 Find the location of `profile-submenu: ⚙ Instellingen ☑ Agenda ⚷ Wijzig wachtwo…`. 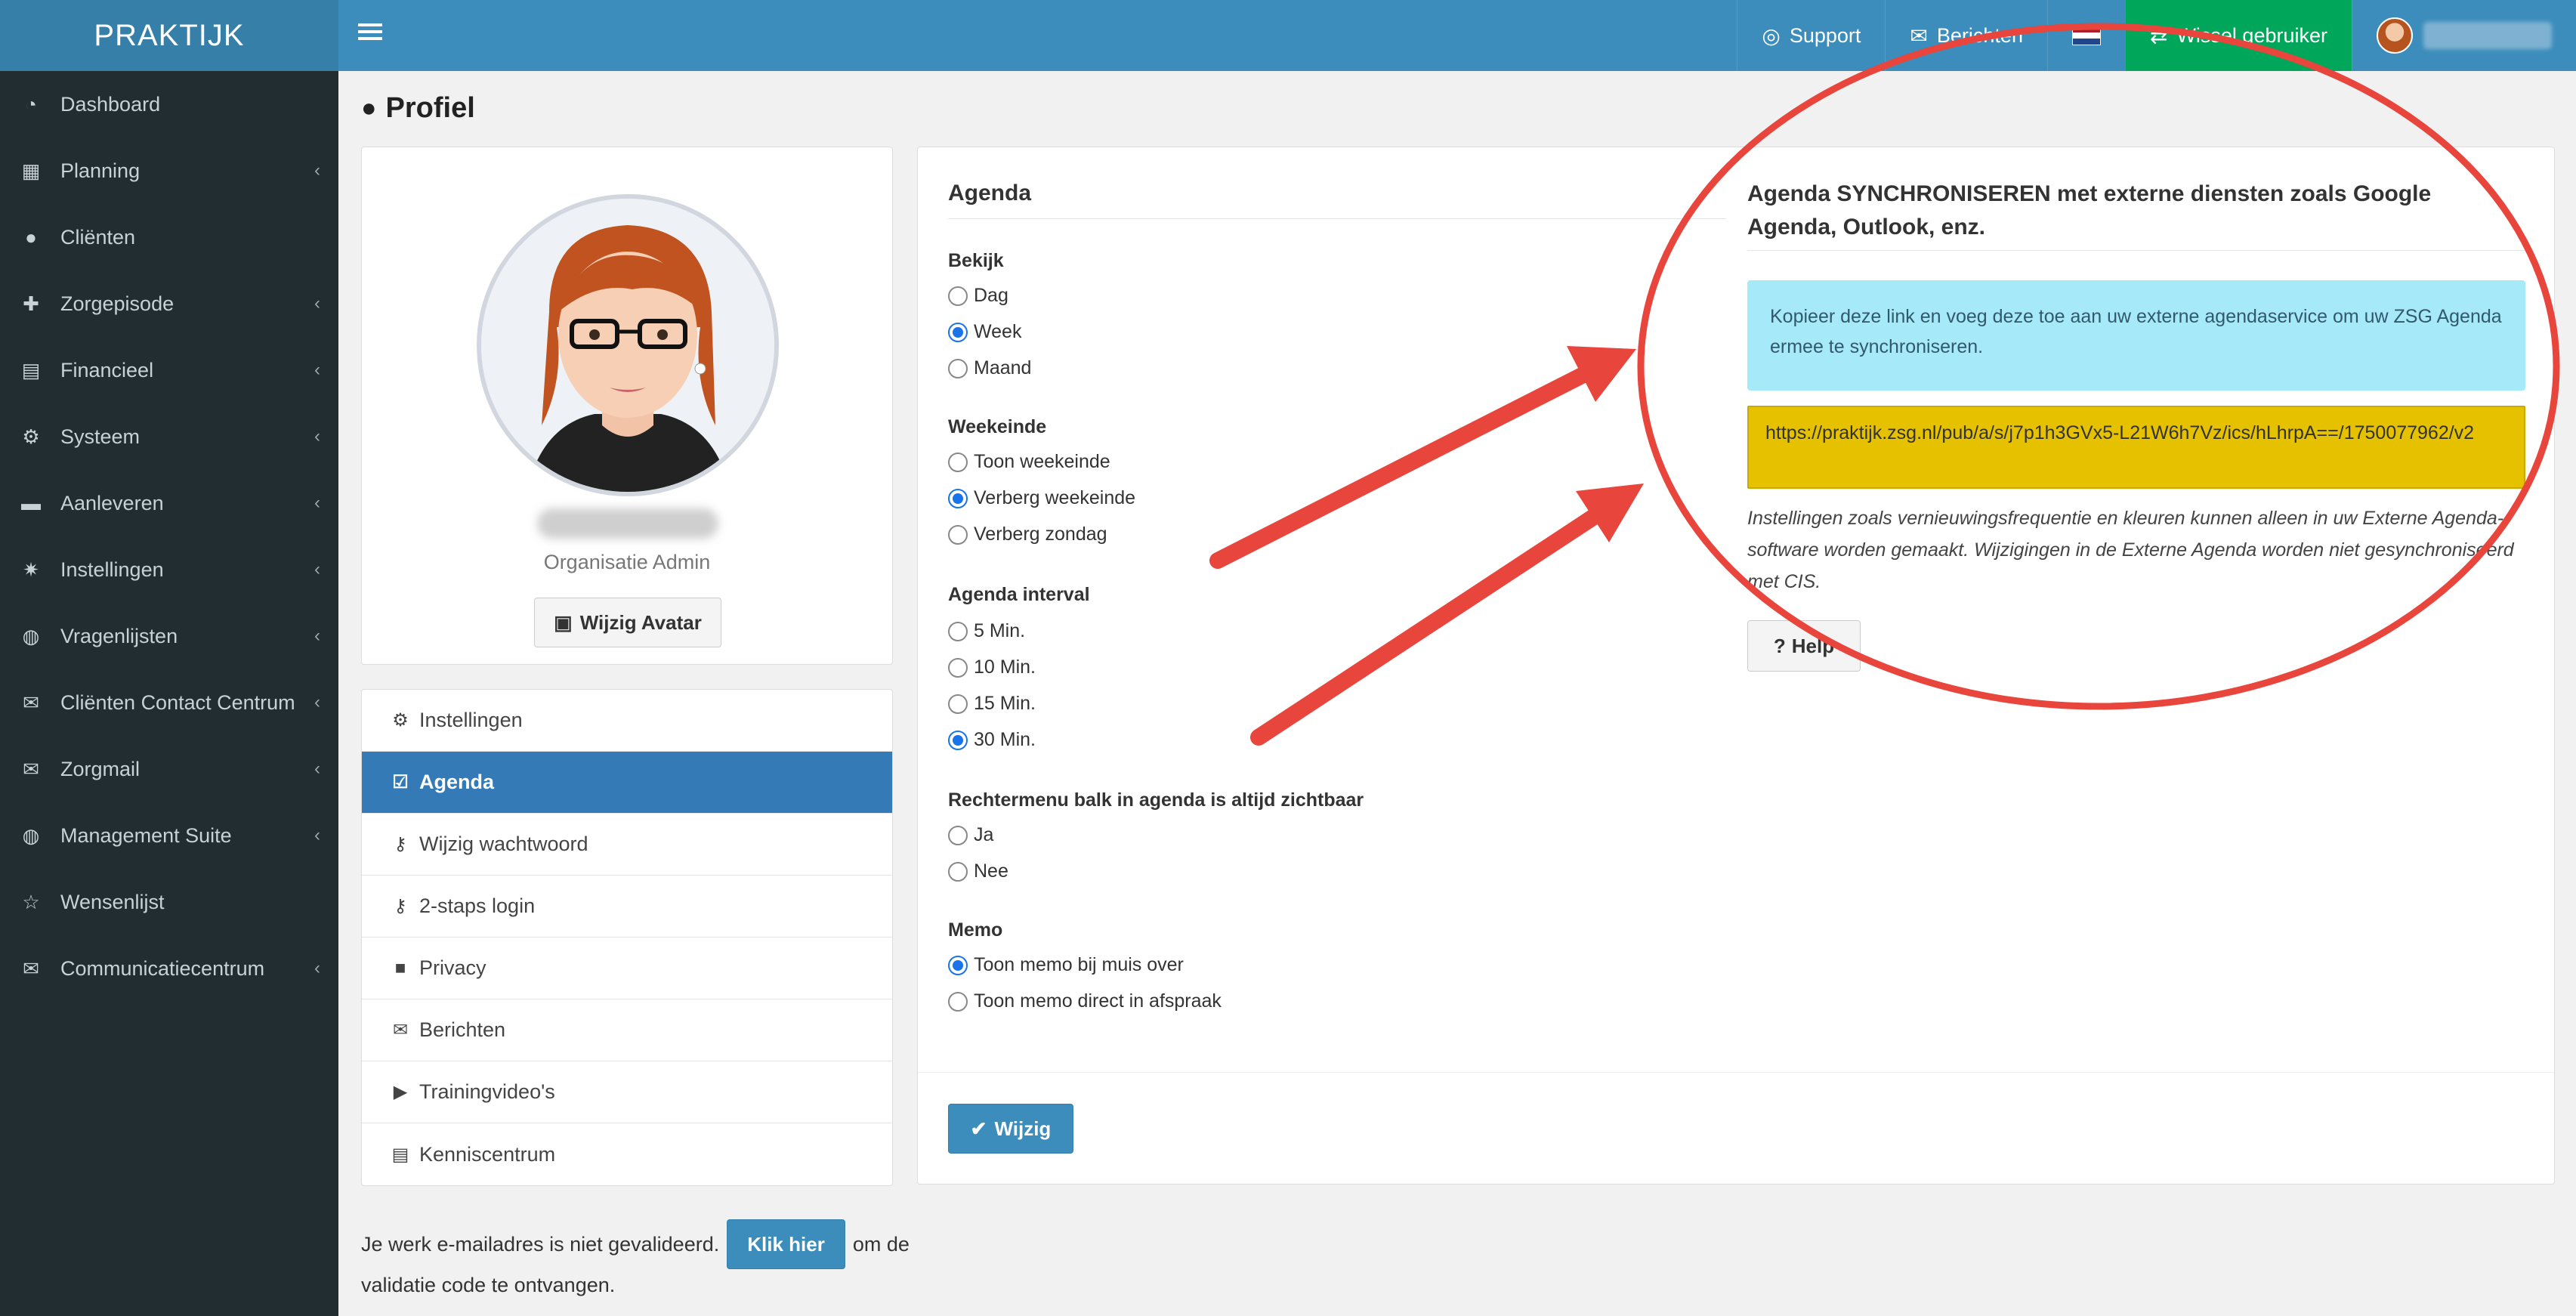

profile-submenu: ⚙ Instellingen ☑ Agenda ⚷ Wijzig wachtwo… is located at coordinates (627, 937).